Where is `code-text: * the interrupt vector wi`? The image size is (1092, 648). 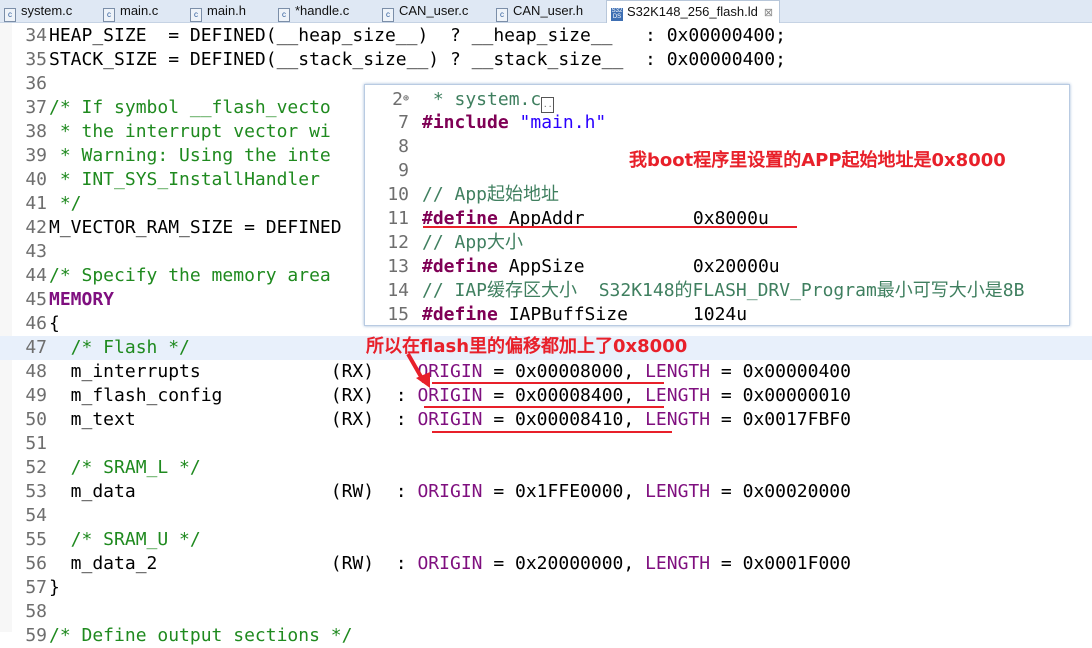 code-text: * the interrupt vector wi is located at coordinates (190, 131).